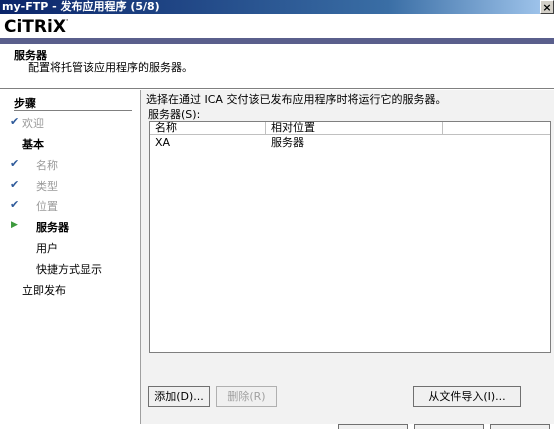 This screenshot has width=554, height=429. Describe the element at coordinates (110, 67) in the screenshot. I see `page-subtitle: 配置将托管该应用程序的服务器。` at that location.